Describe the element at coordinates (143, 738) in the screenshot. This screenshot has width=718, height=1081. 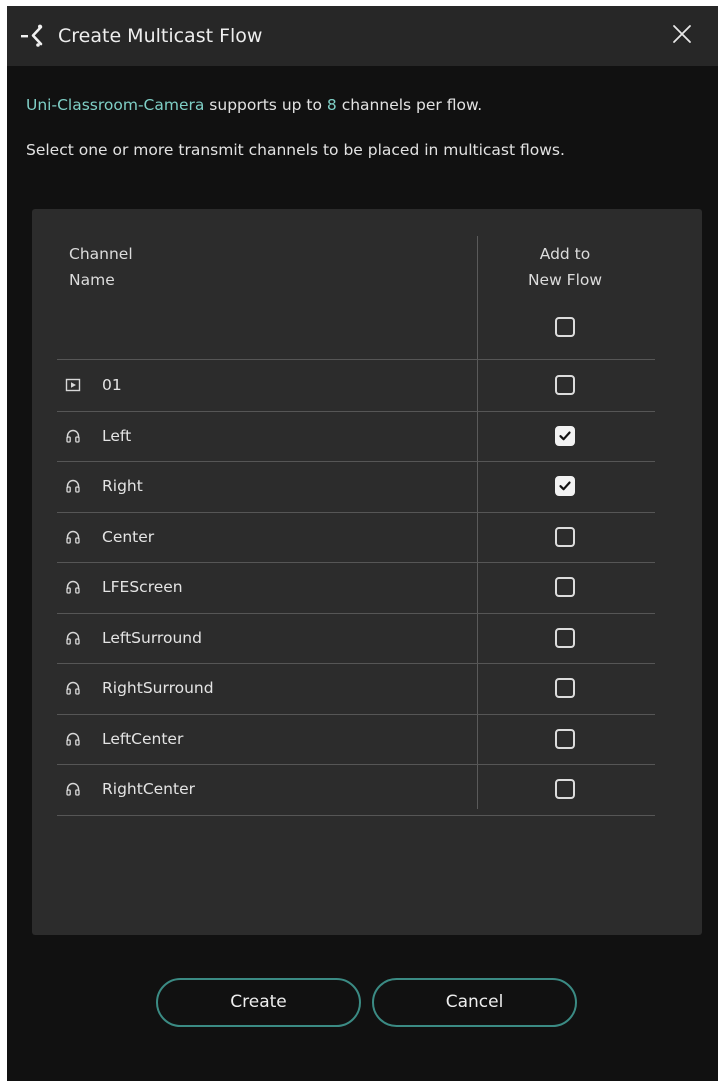
I see `channel-name: LeftCenter` at that location.